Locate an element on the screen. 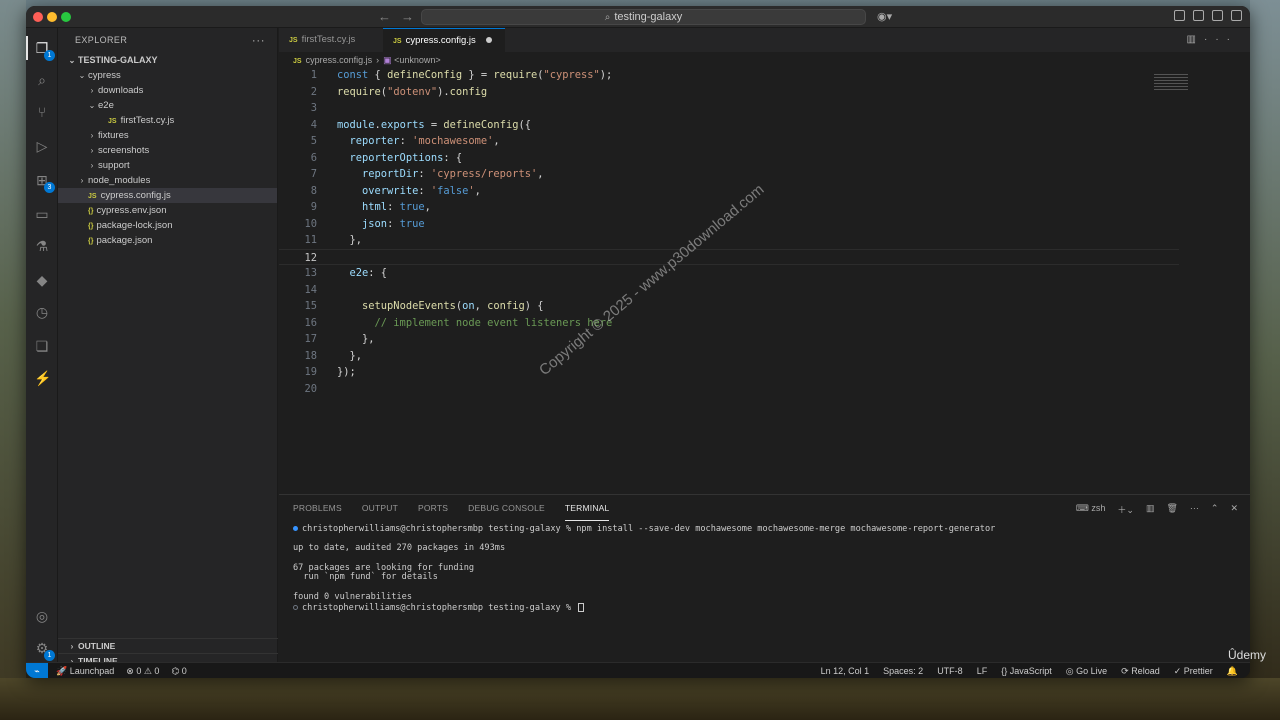  remote-indicator-icon: ⌁ is located at coordinates (37, 670).